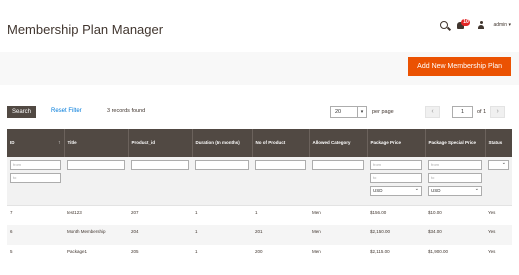 Image resolution: width=519 pixels, height=275 pixels. Describe the element at coordinates (455, 190) in the screenshot. I see `special-price-currency-select: USD` at that location.